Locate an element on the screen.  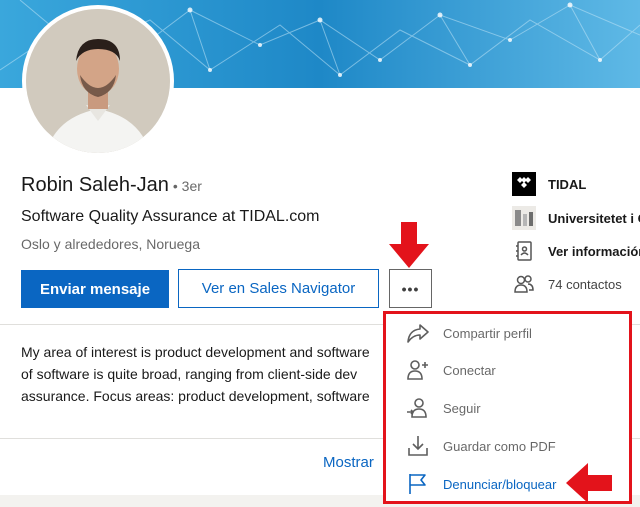
sidebar-item-company: TIDAL is located at coordinates (549, 184).